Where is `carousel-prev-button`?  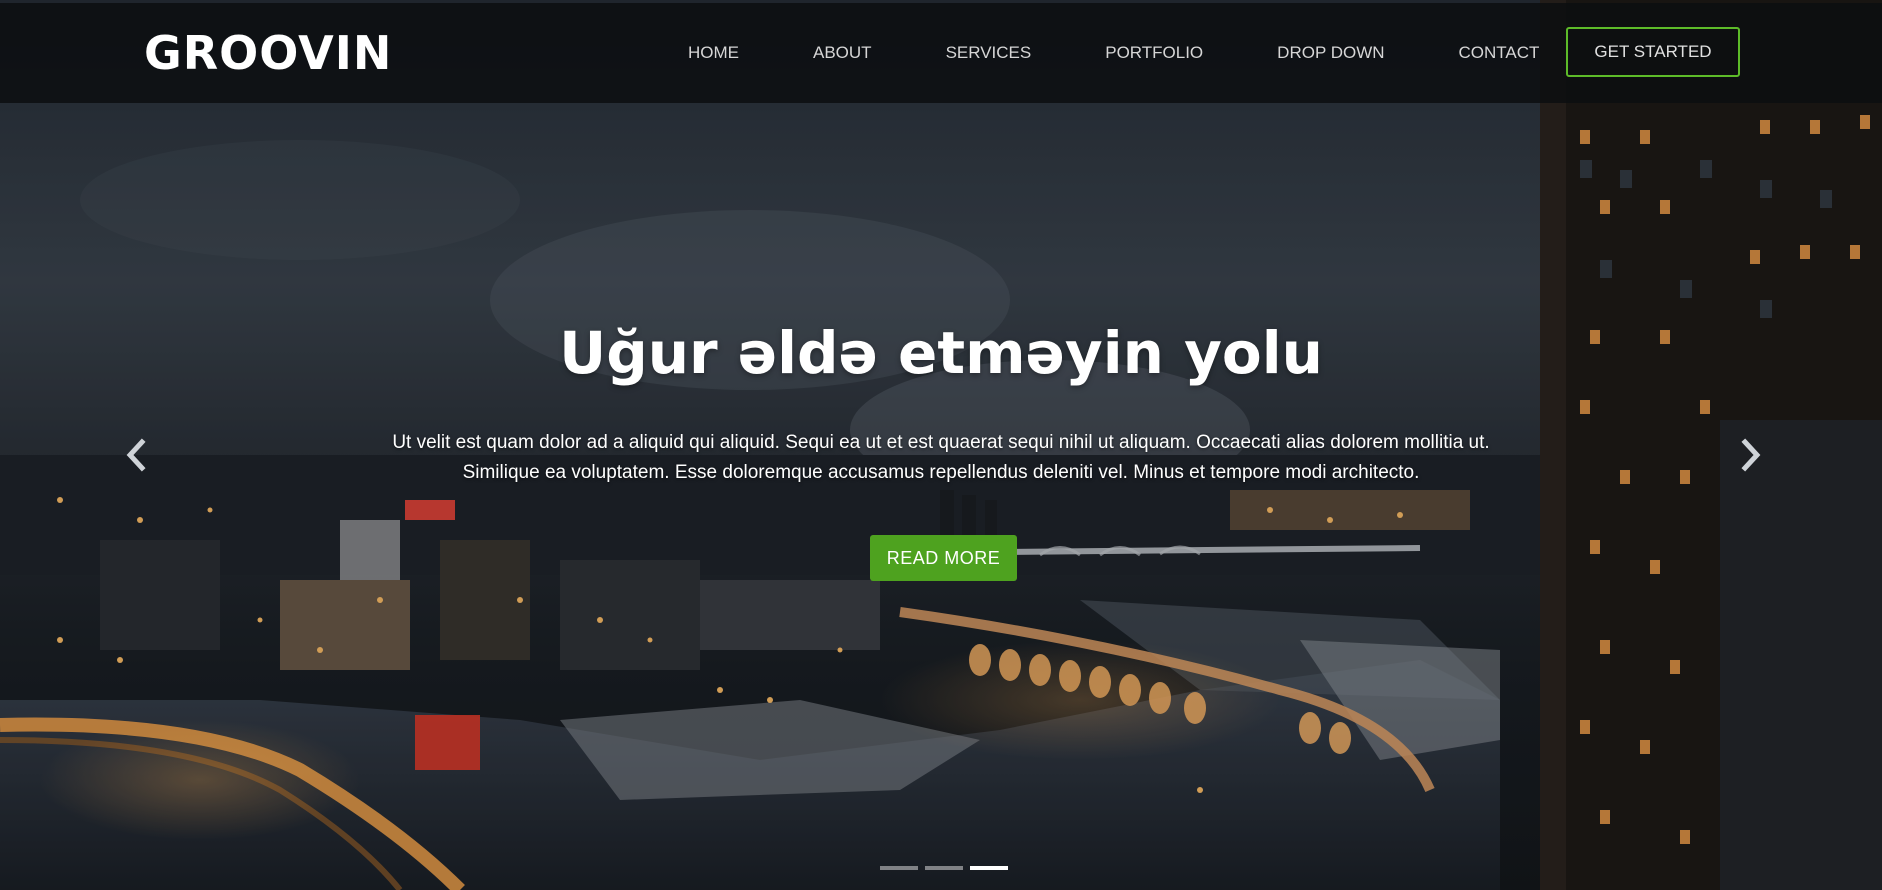 carousel-prev-button is located at coordinates (137, 455).